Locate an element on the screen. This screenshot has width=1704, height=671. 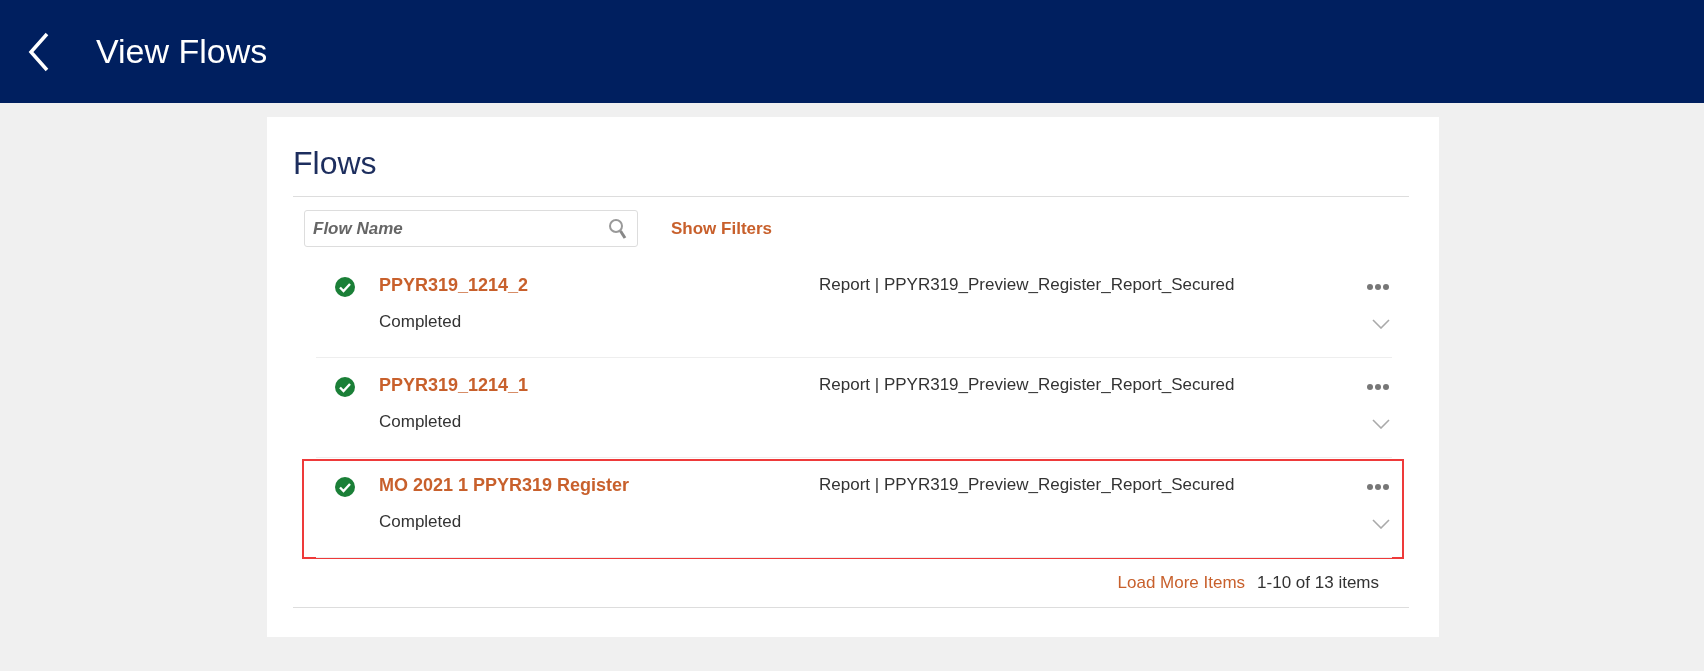
item-count: 1-10 of 13 items is located at coordinates (1318, 583).